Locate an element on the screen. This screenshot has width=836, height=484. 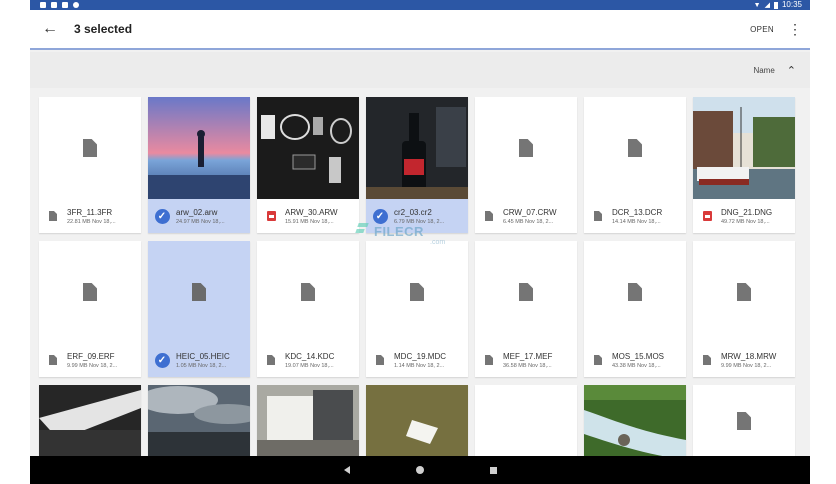
file-name: MEF_17.MEF is located at coordinates (528, 356).